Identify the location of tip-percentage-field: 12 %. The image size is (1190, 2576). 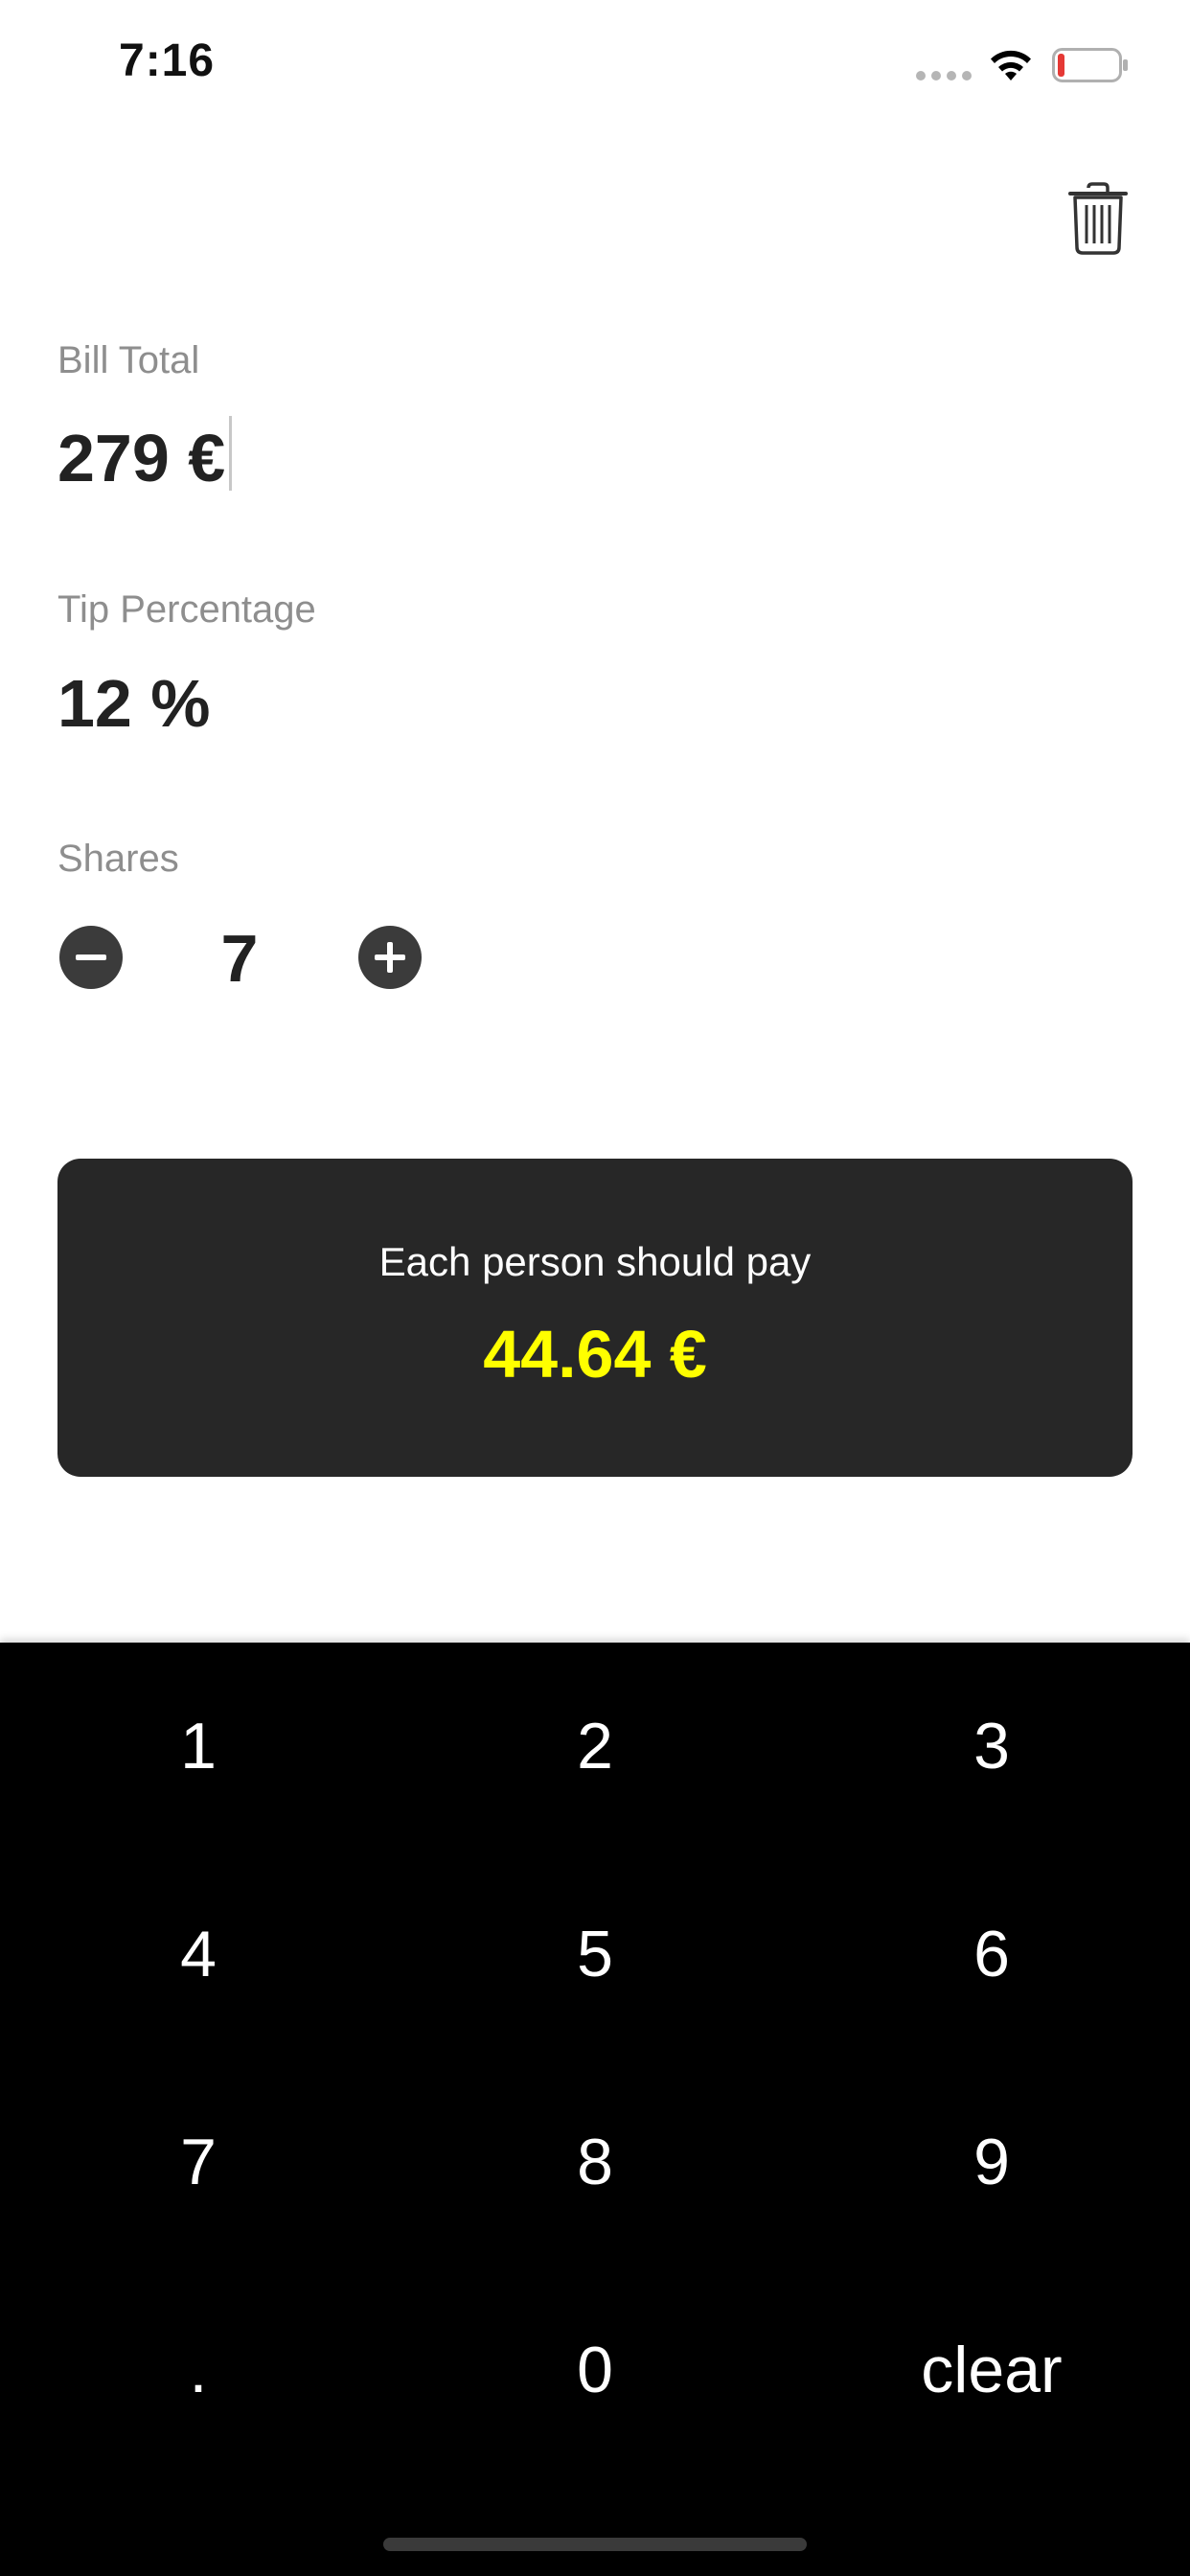
(134, 703).